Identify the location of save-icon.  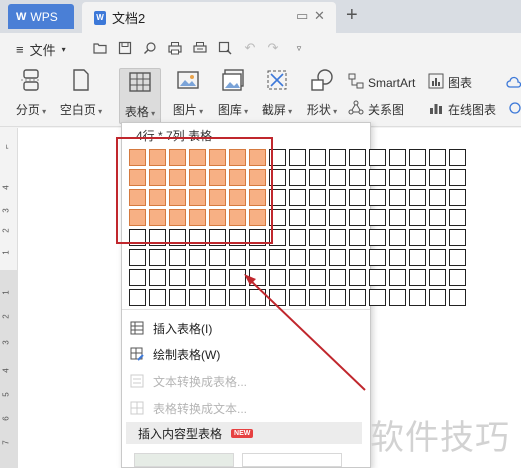
(125, 48).